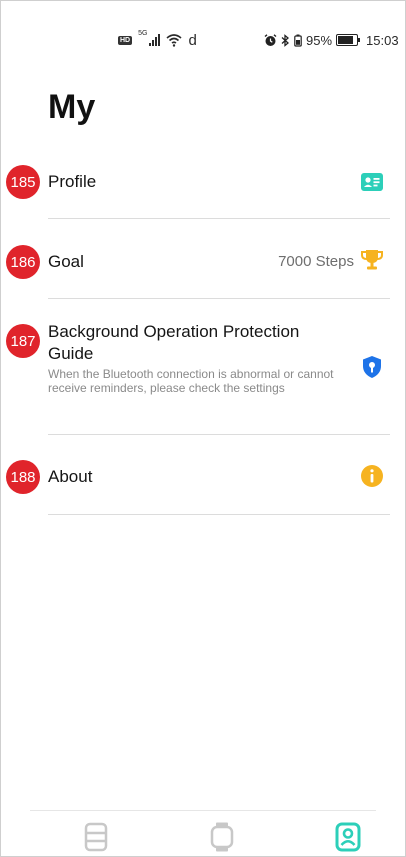 Image resolution: width=406 pixels, height=857 pixels. What do you see at coordinates (174, 40) in the screenshot?
I see `wifi-icon` at bounding box center [174, 40].